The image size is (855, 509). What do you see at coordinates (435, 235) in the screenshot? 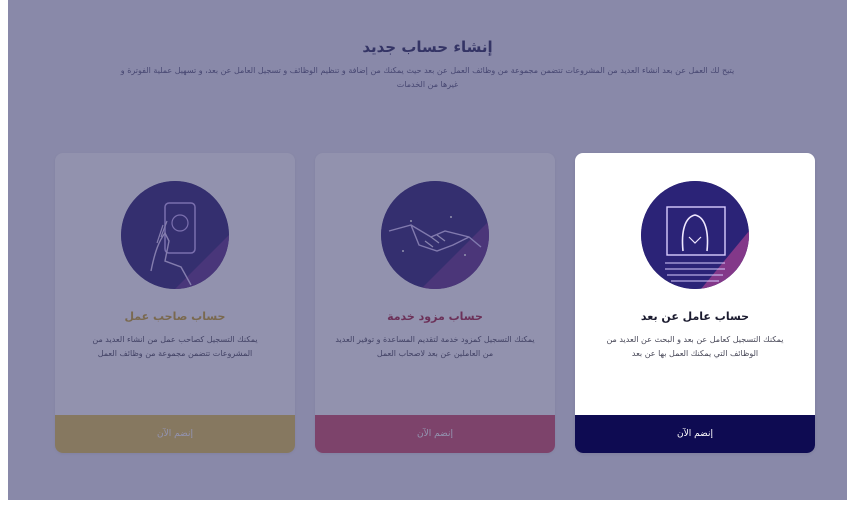
I see `handshake-icon` at bounding box center [435, 235].